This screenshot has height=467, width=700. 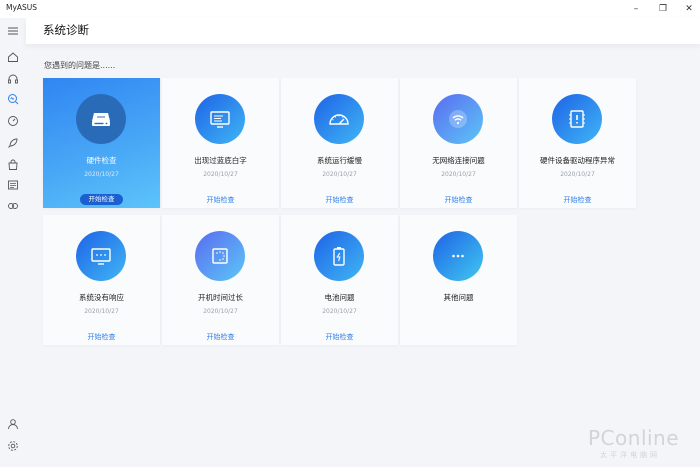 What do you see at coordinates (13, 165) in the screenshot?
I see `shopping-bag-icon` at bounding box center [13, 165].